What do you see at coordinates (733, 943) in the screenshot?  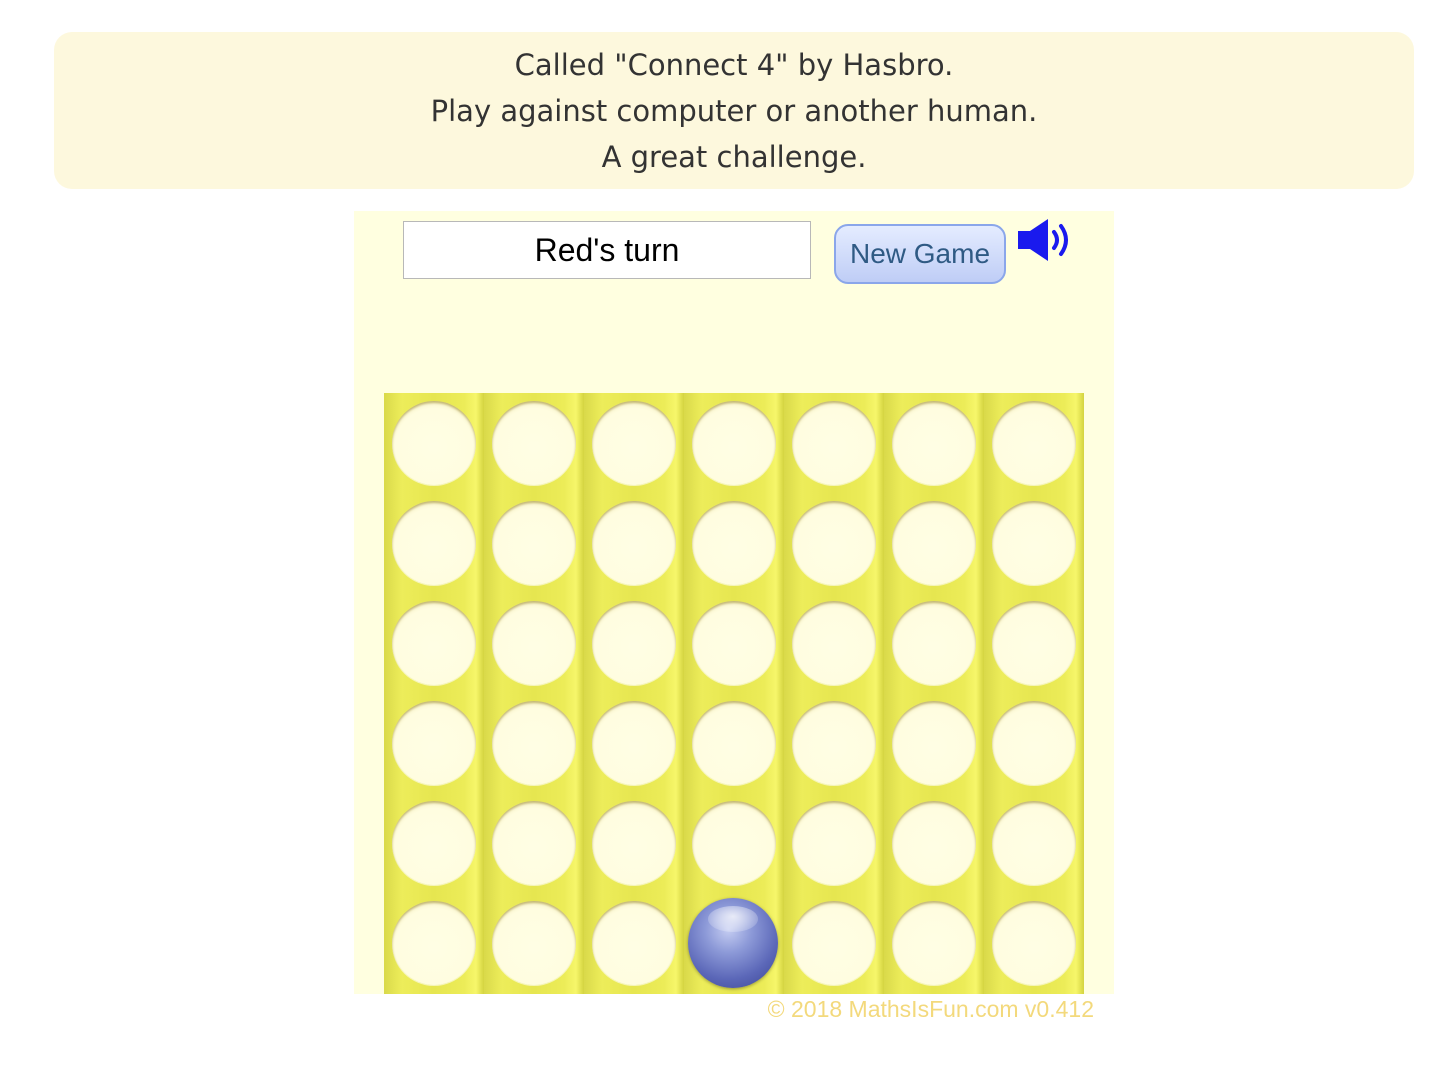 I see `blue-piece` at bounding box center [733, 943].